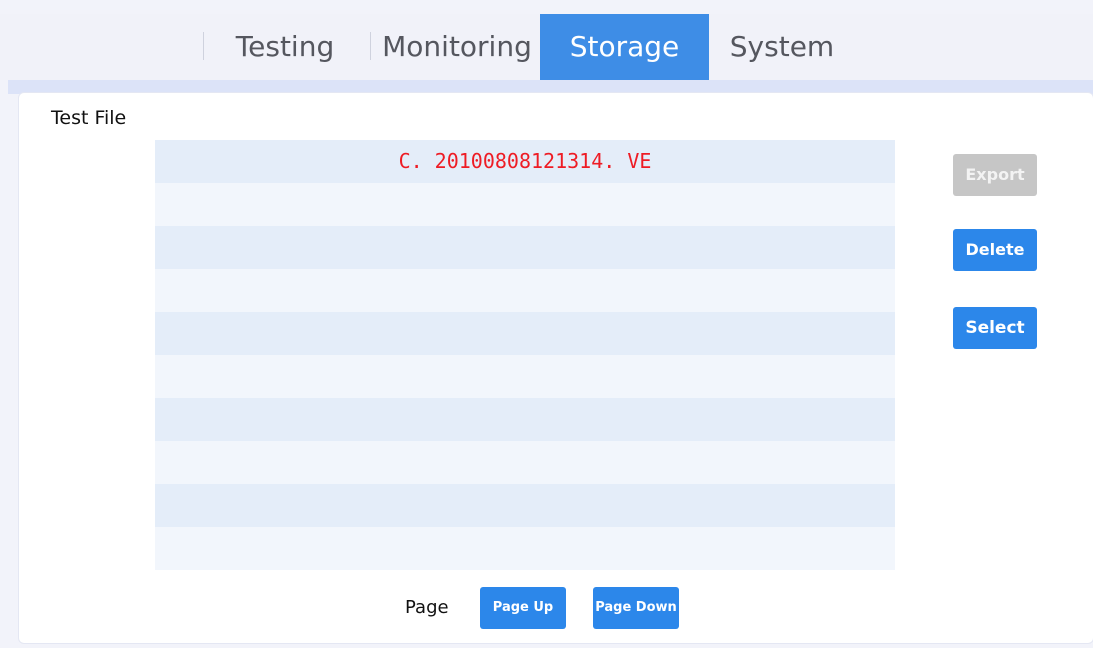 This screenshot has width=1093, height=648. I want to click on select-all-button: Select All, so click(995, 343).